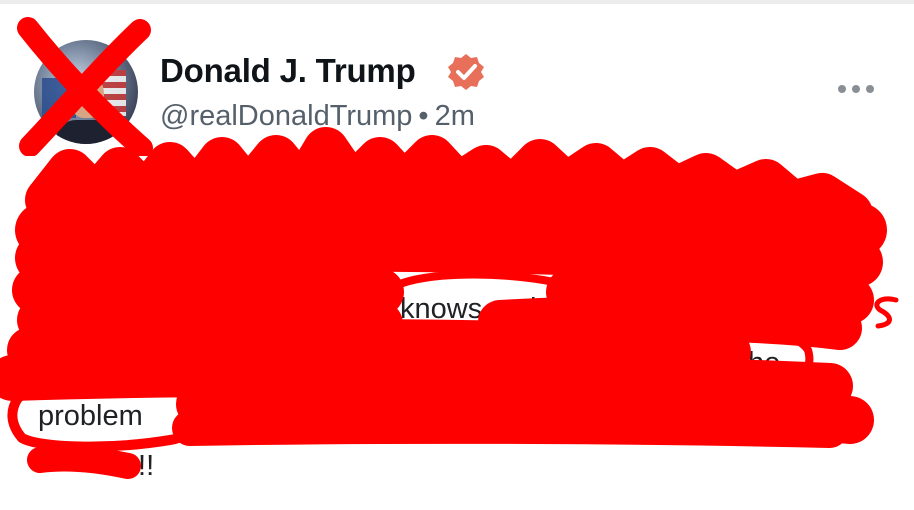  Describe the element at coordinates (466, 72) in the screenshot. I see `verified-badge-icon` at that location.